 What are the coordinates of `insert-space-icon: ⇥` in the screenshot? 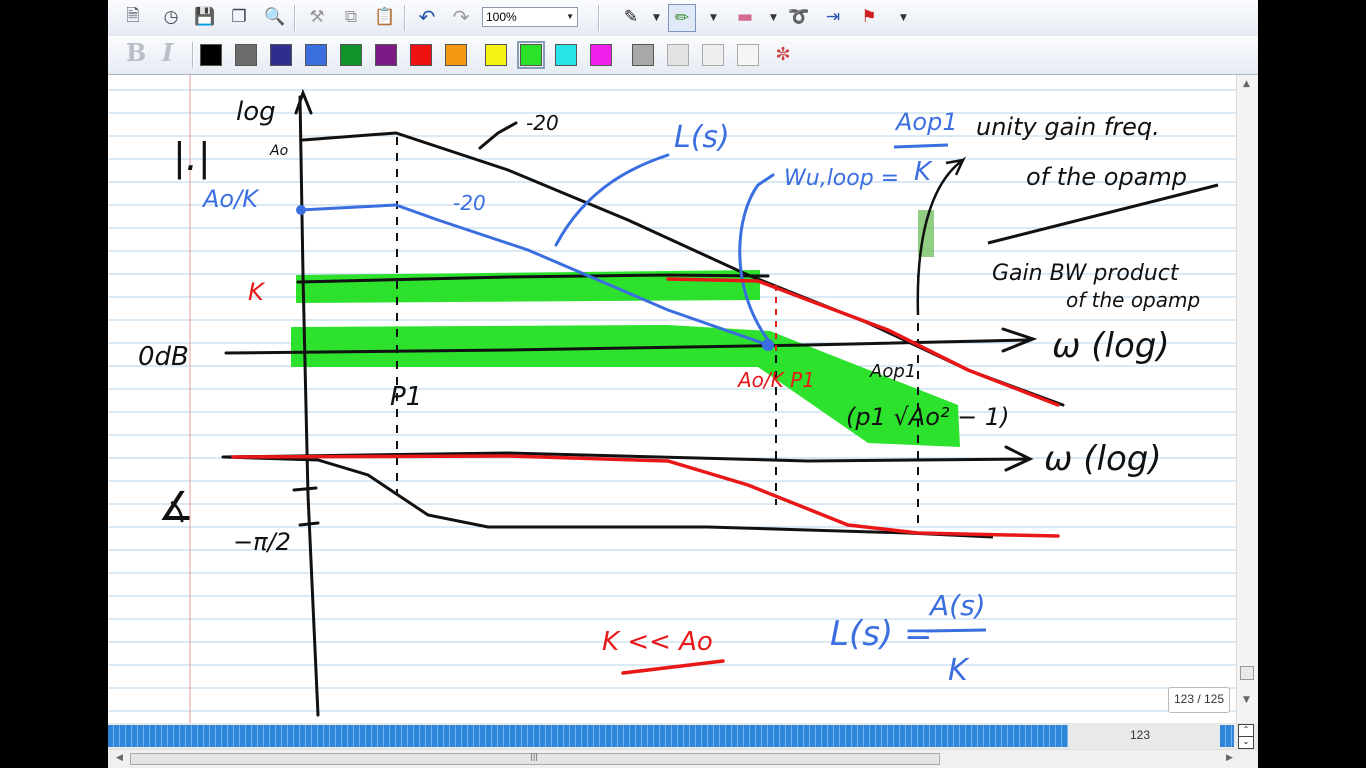 It's located at (833, 17).